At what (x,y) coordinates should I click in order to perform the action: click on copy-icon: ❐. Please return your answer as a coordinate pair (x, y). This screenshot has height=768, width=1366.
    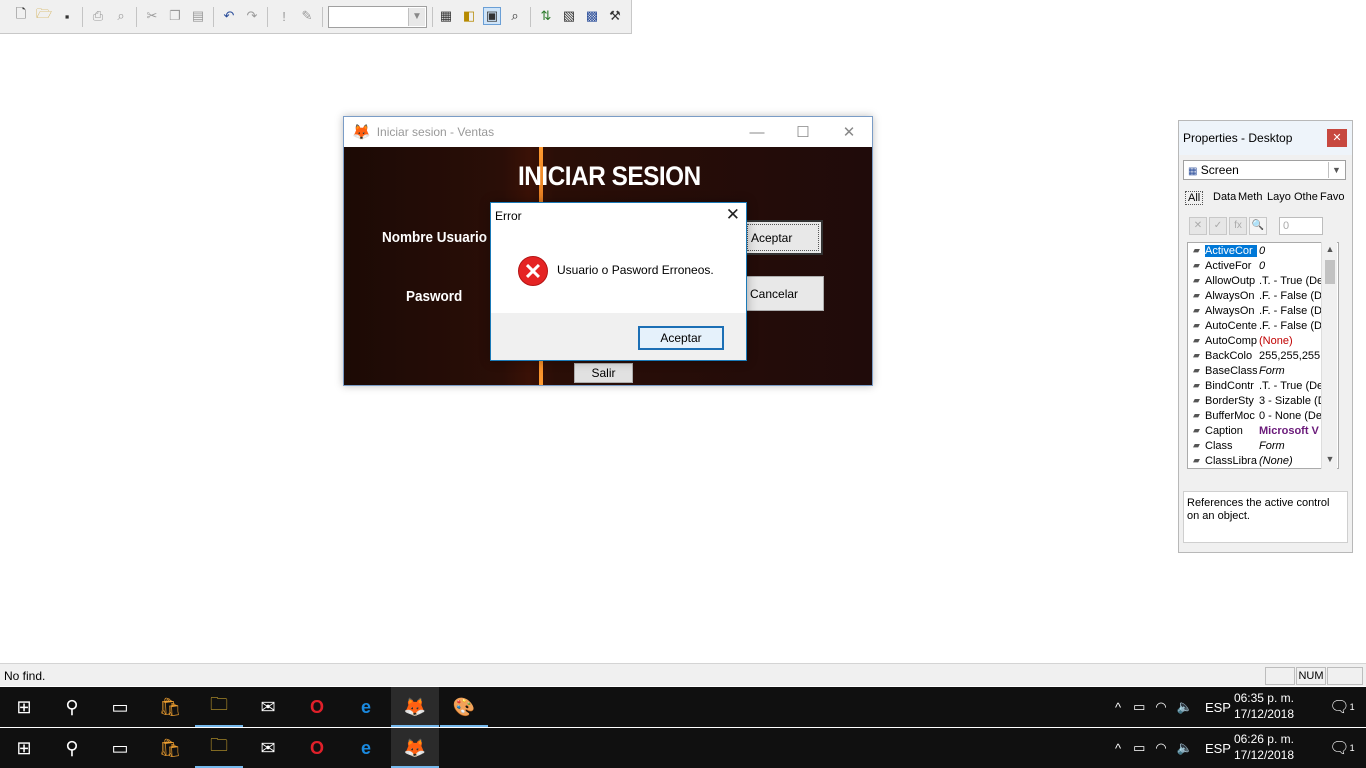
    Looking at the image, I should click on (175, 16).